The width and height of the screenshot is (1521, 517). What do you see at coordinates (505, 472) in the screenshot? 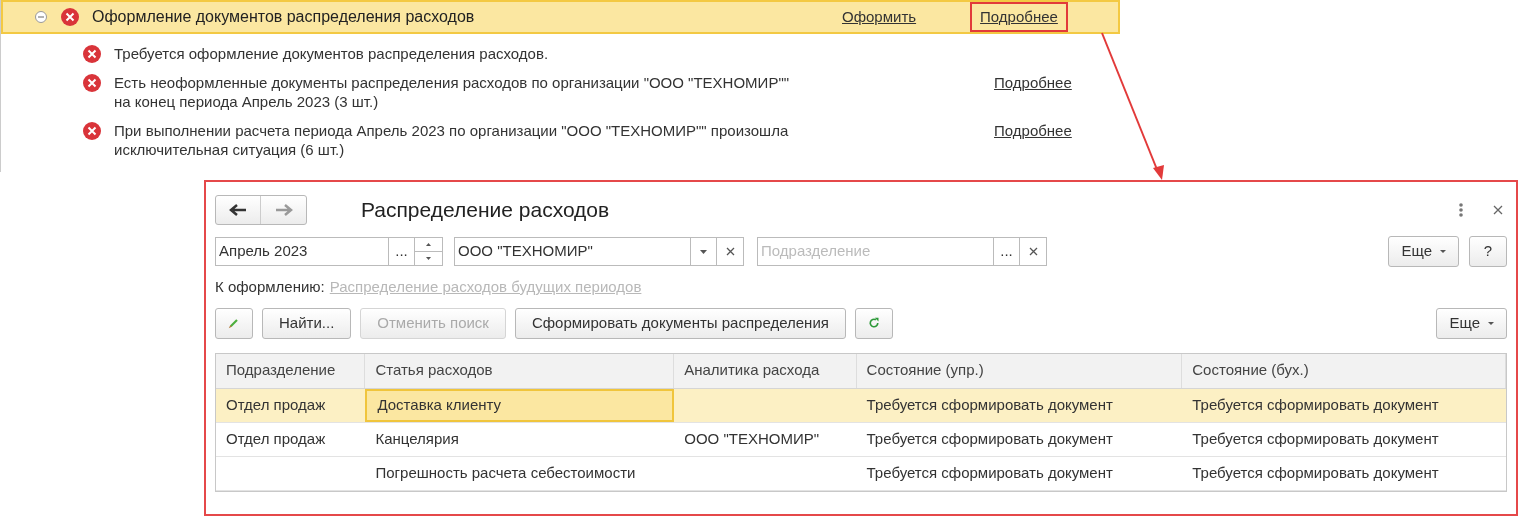
I see `table-cell-text: Погрешность расчета себестоимости` at bounding box center [505, 472].